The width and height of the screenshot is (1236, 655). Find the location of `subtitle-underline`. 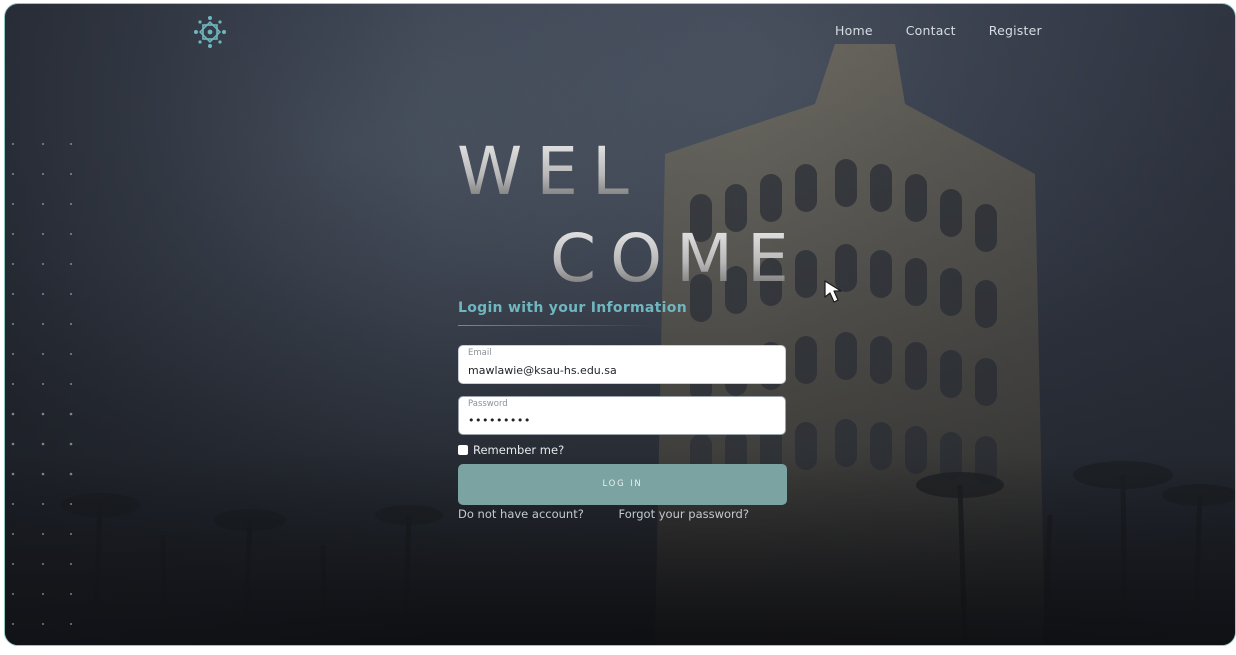

subtitle-underline is located at coordinates (555, 325).